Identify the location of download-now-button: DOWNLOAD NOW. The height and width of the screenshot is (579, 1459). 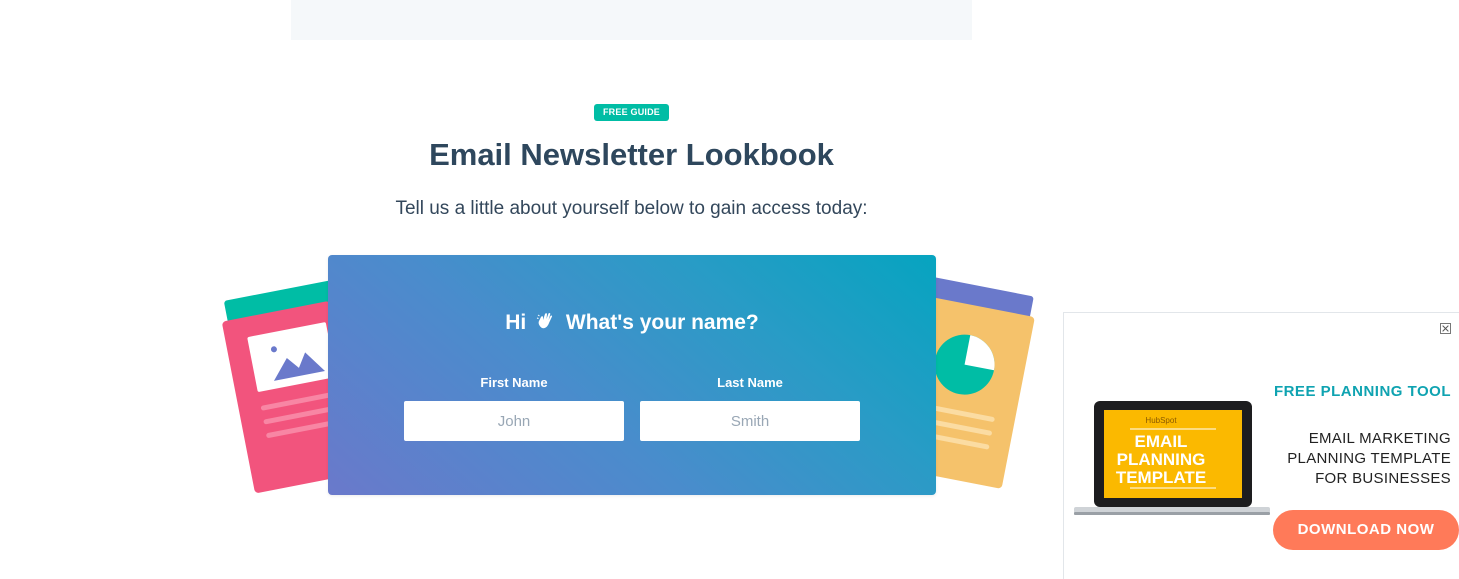
(1366, 530).